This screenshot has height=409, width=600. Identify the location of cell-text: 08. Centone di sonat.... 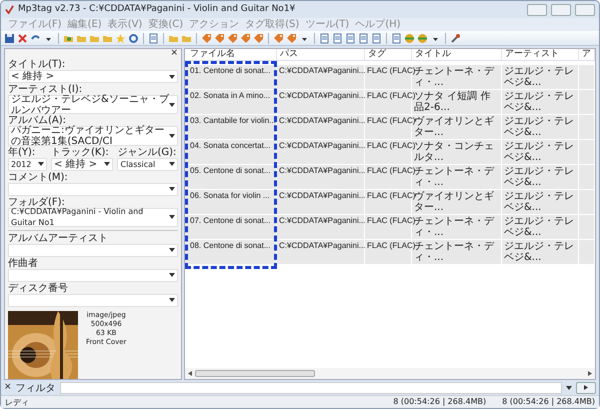
(230, 245).